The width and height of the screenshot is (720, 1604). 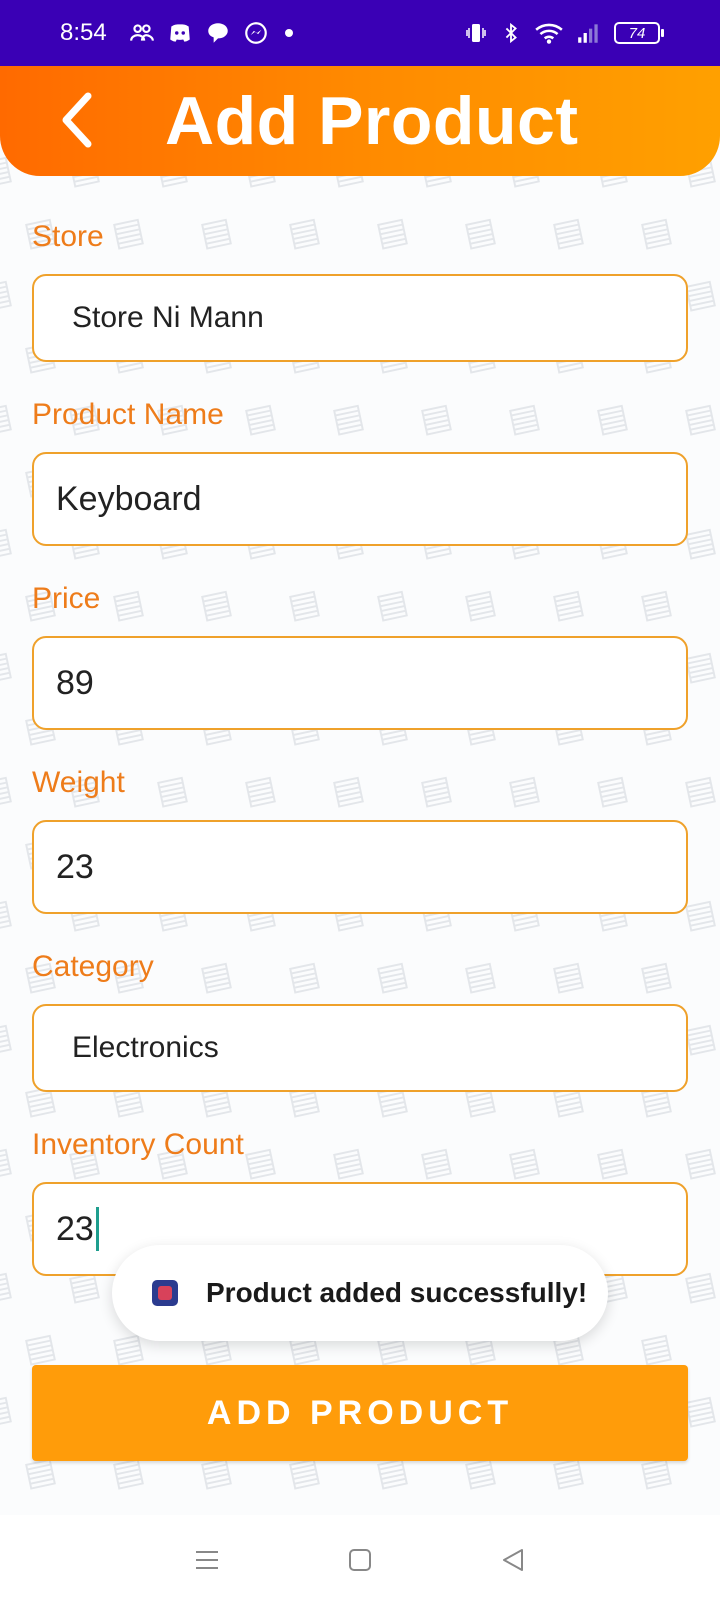 What do you see at coordinates (68, 236) in the screenshot?
I see `store-label: Store` at bounding box center [68, 236].